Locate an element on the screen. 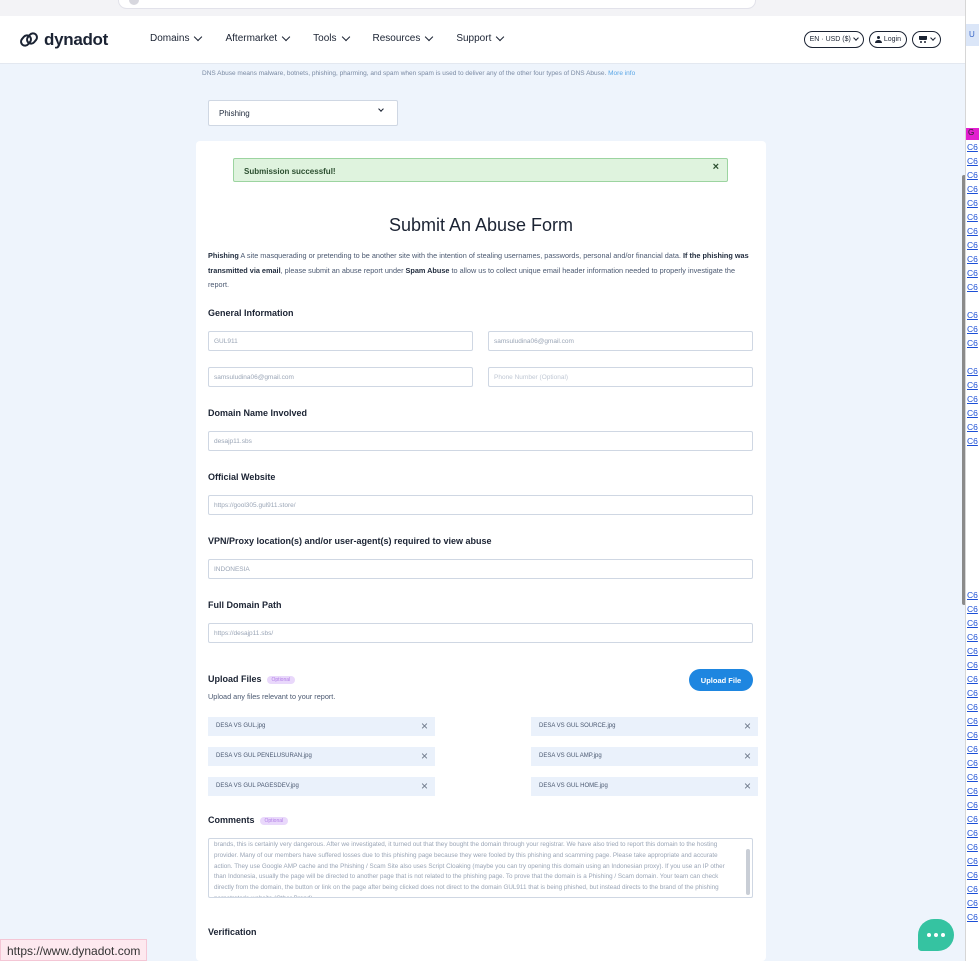 The height and width of the screenshot is (961, 979). nav-tools: Tools is located at coordinates (331, 38).